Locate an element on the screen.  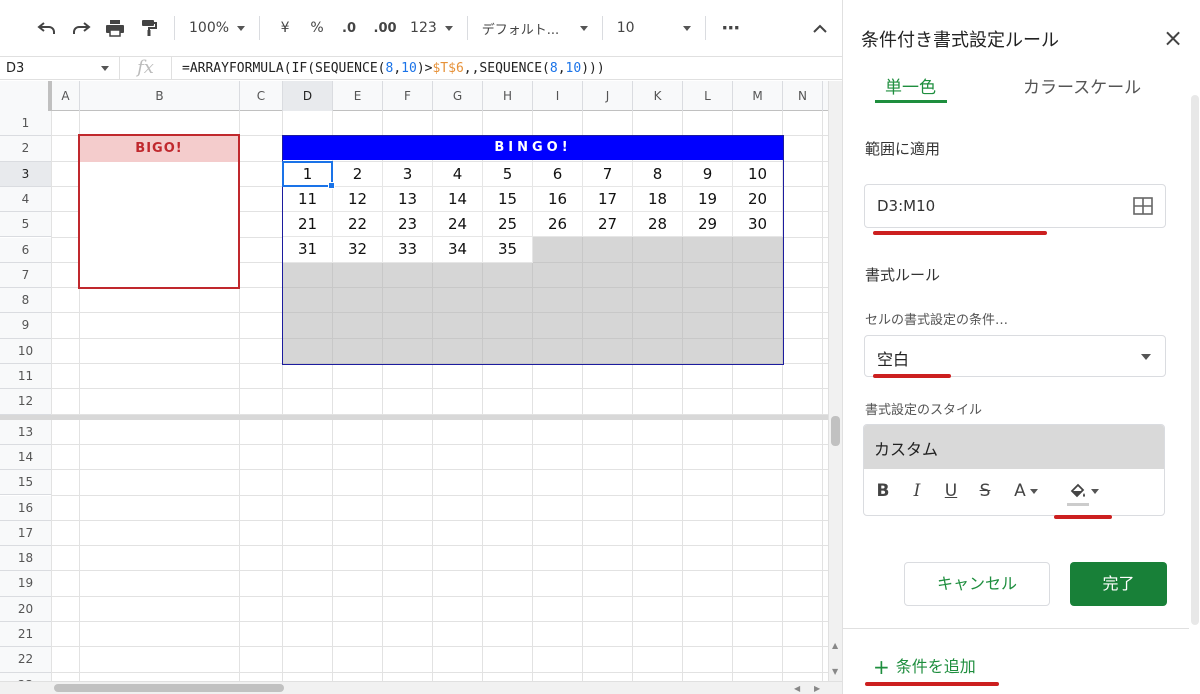
row-header: 2 is located at coordinates (26, 149).